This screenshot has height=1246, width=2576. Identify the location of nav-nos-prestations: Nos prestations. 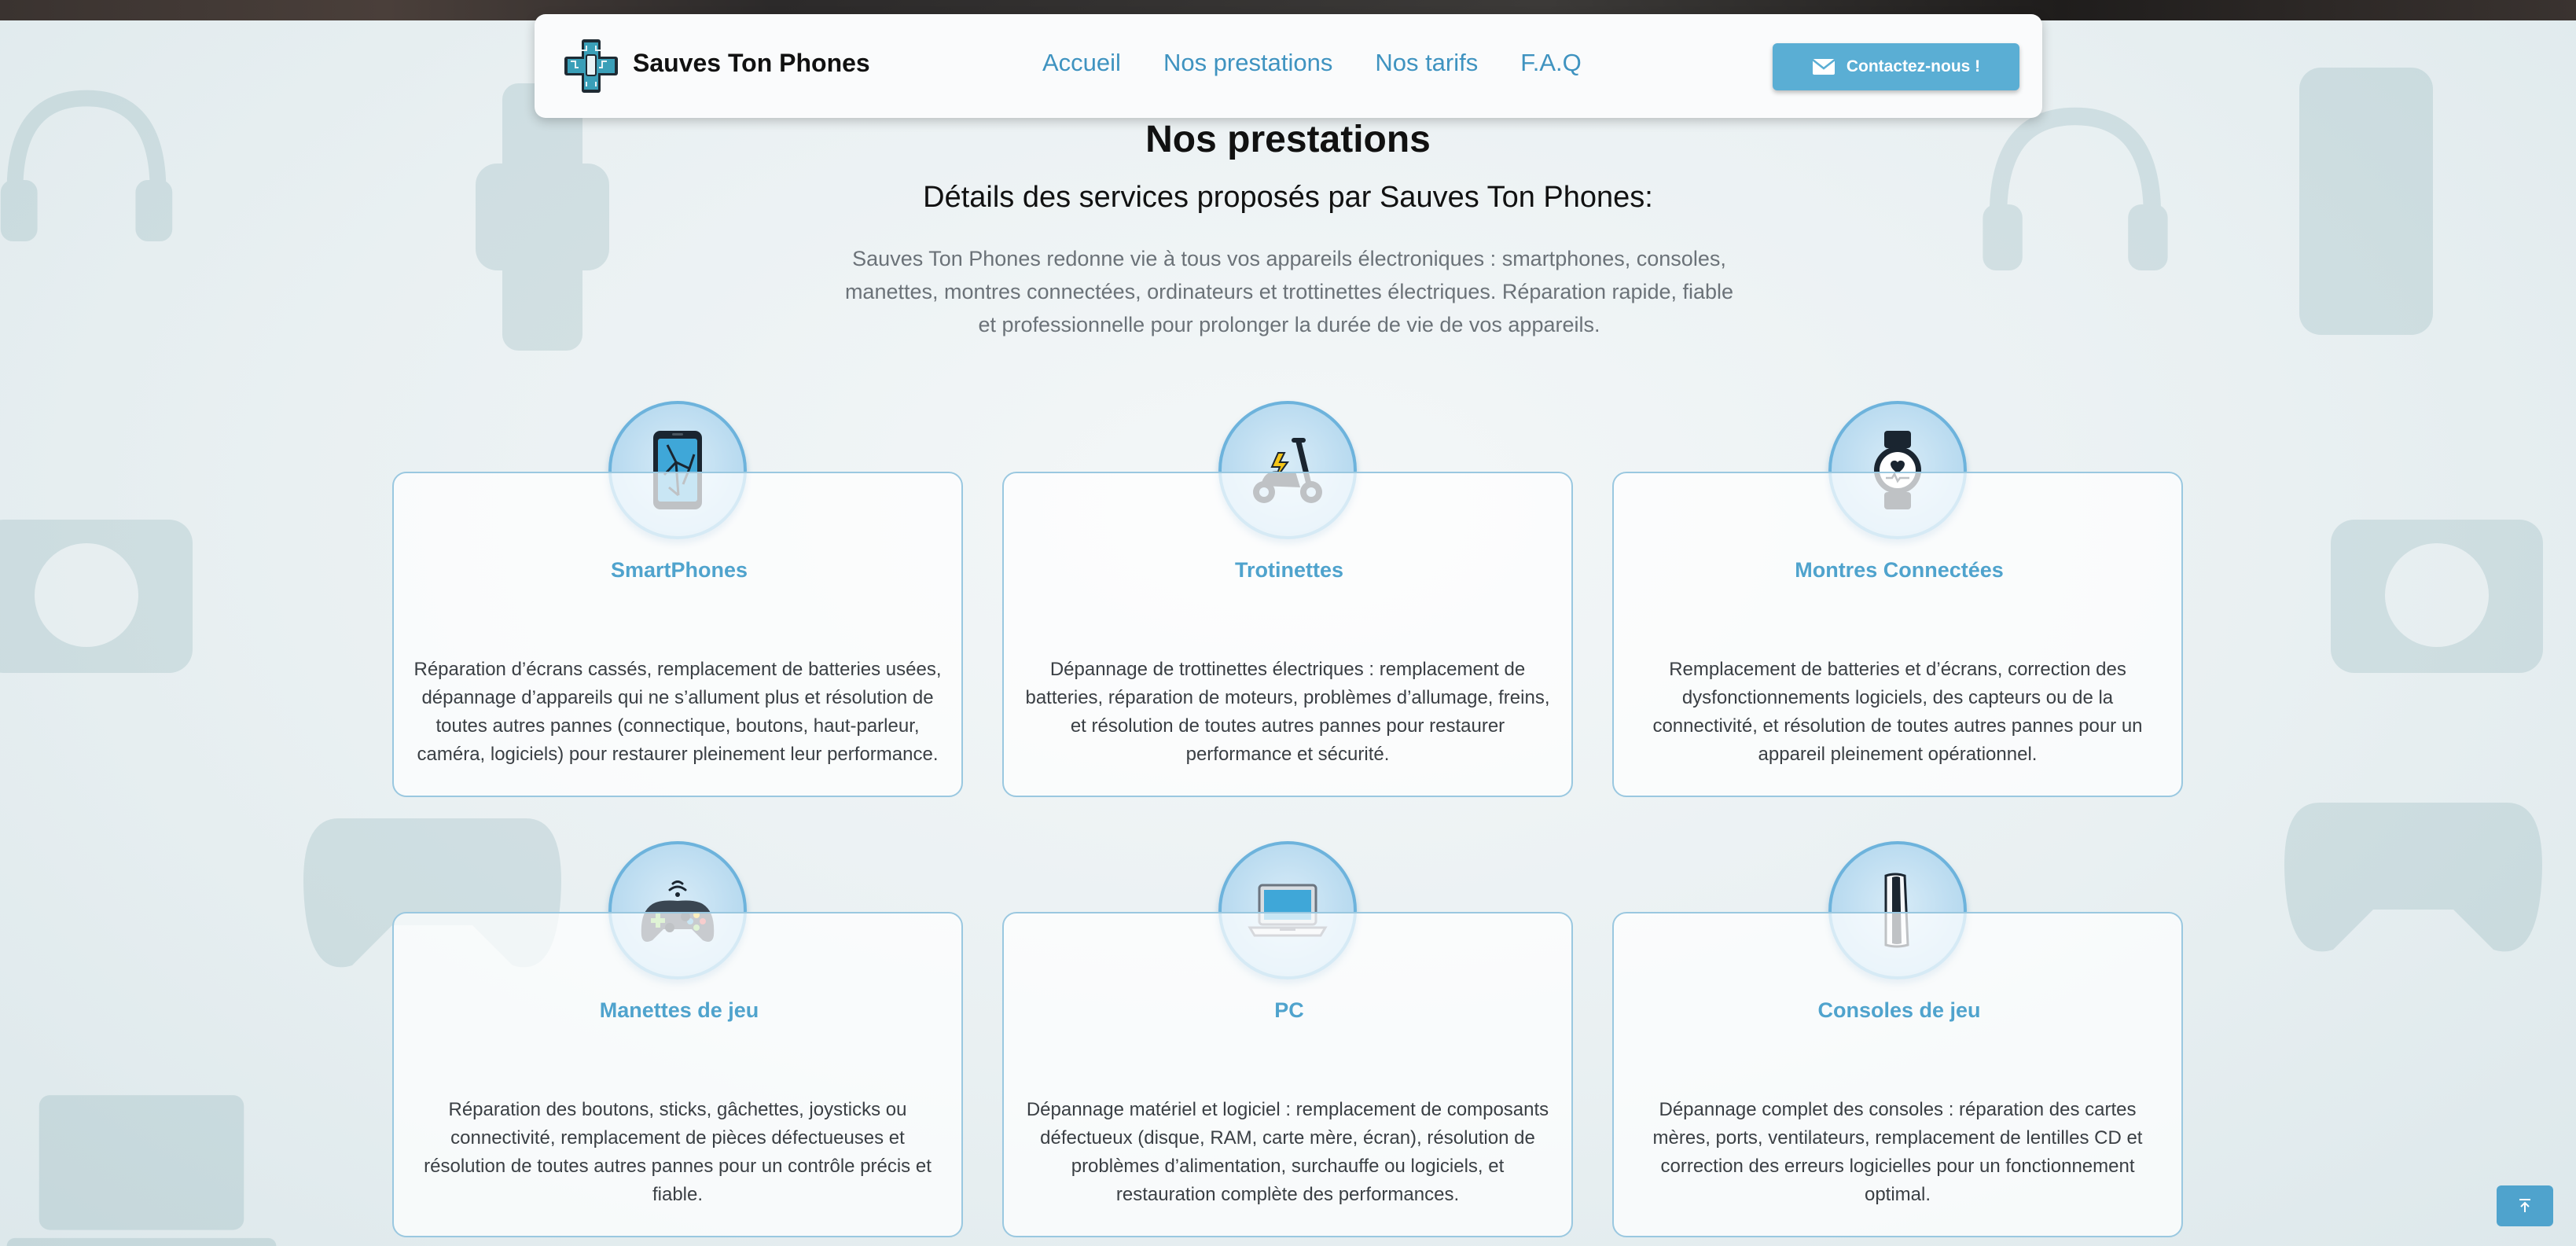
(1247, 63).